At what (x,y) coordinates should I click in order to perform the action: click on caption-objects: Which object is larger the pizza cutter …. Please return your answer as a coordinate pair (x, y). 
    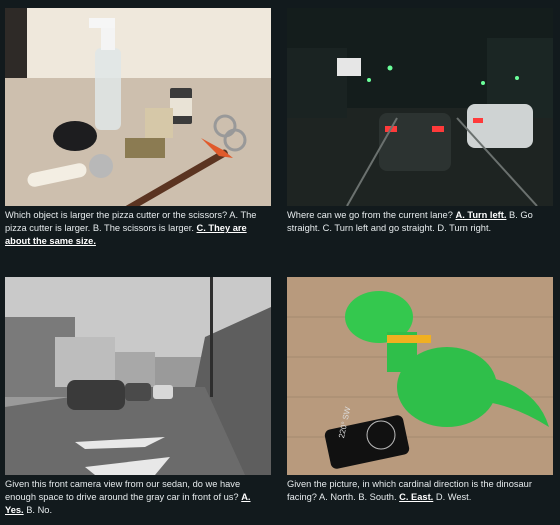
    Looking at the image, I should click on (138, 229).